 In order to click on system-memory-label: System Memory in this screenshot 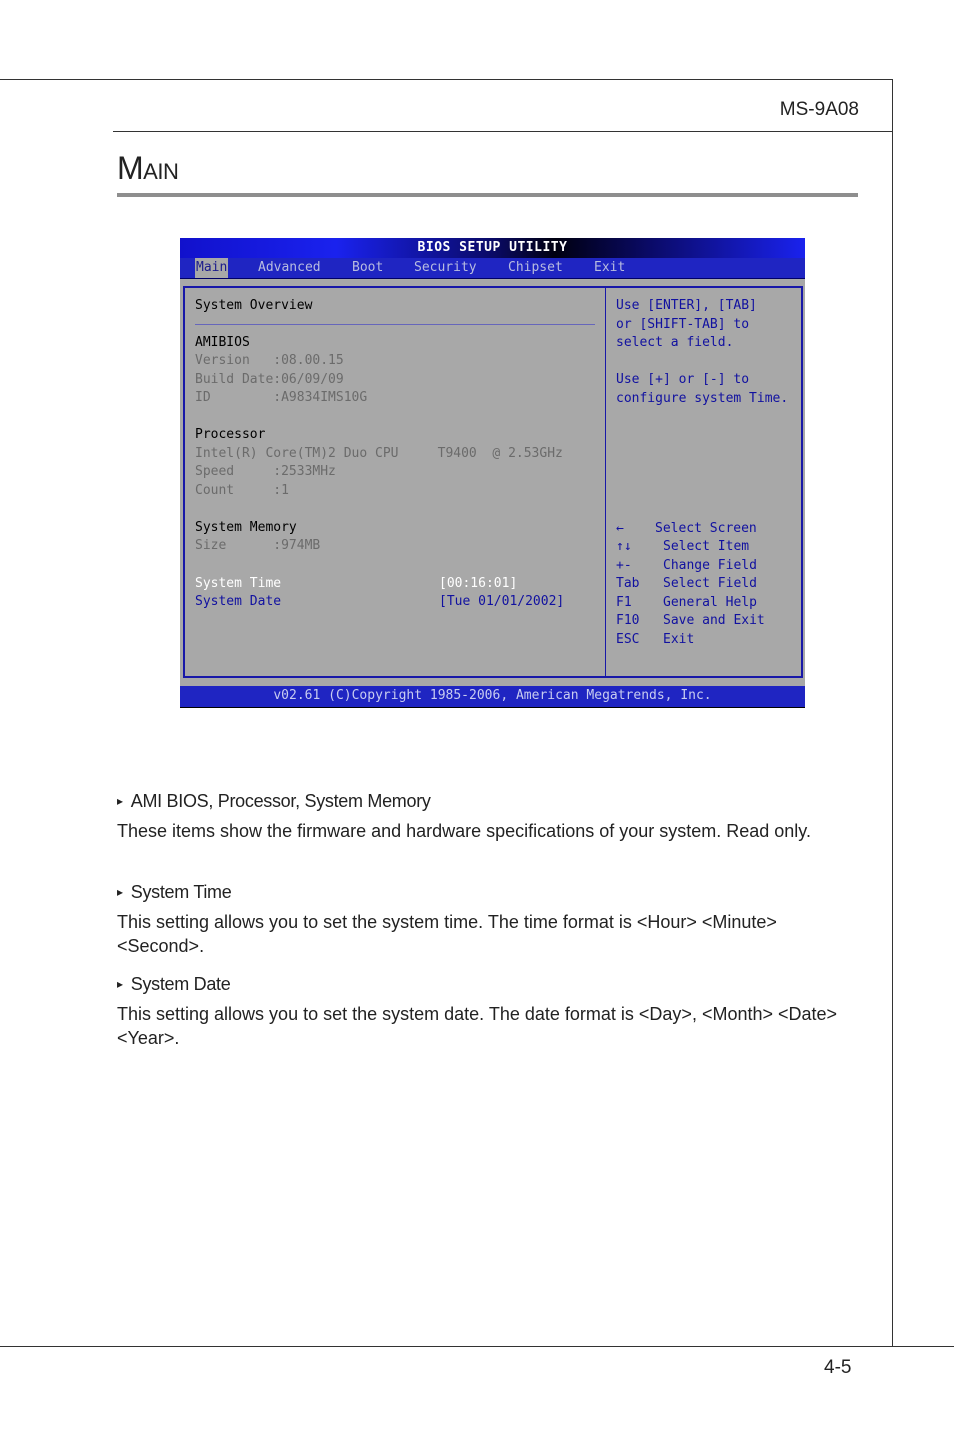, I will do `click(246, 527)`.